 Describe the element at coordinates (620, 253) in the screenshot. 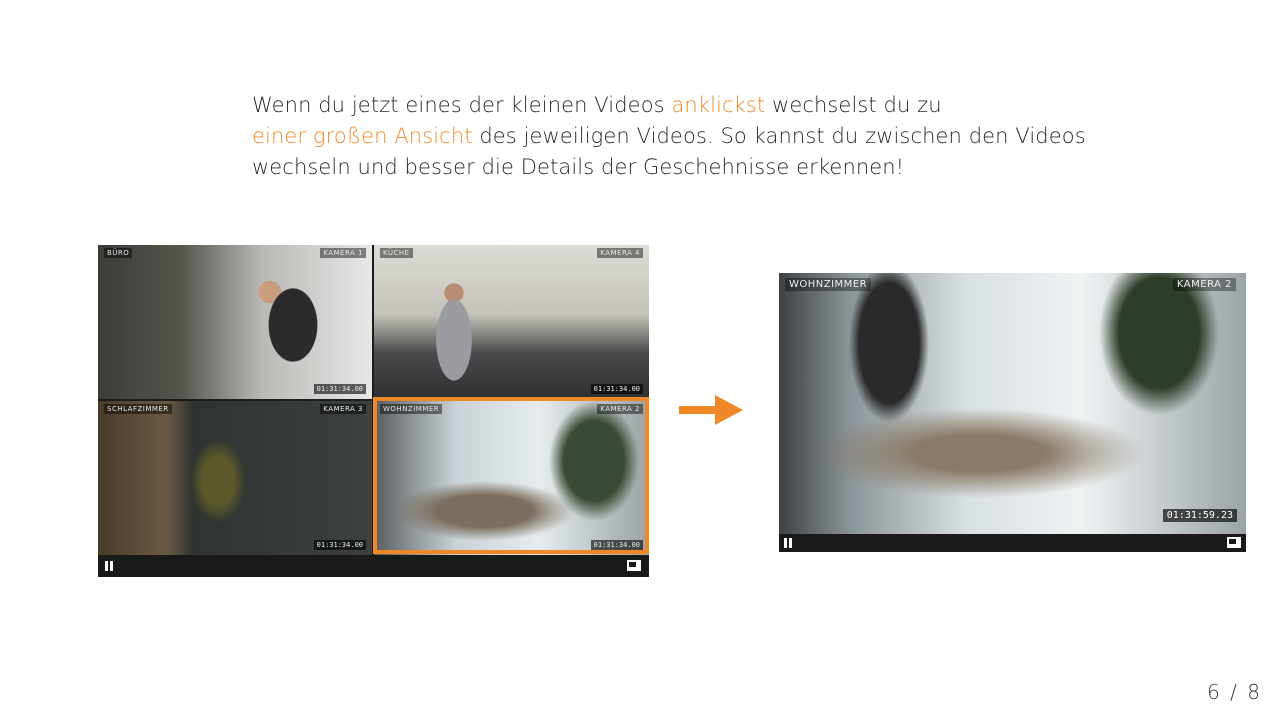

I see `camera-number-label: KAMERA 4` at that location.